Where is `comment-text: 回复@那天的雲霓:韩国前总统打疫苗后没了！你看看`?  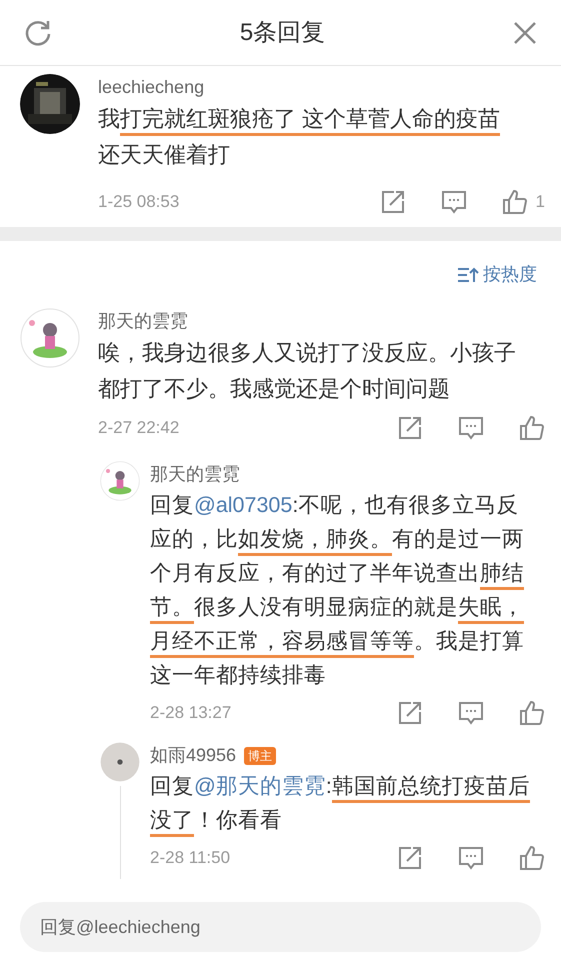
comment-text: 回复@那天的雲霓:韩国前总统打疫苗后没了！你看看 is located at coordinates (347, 803).